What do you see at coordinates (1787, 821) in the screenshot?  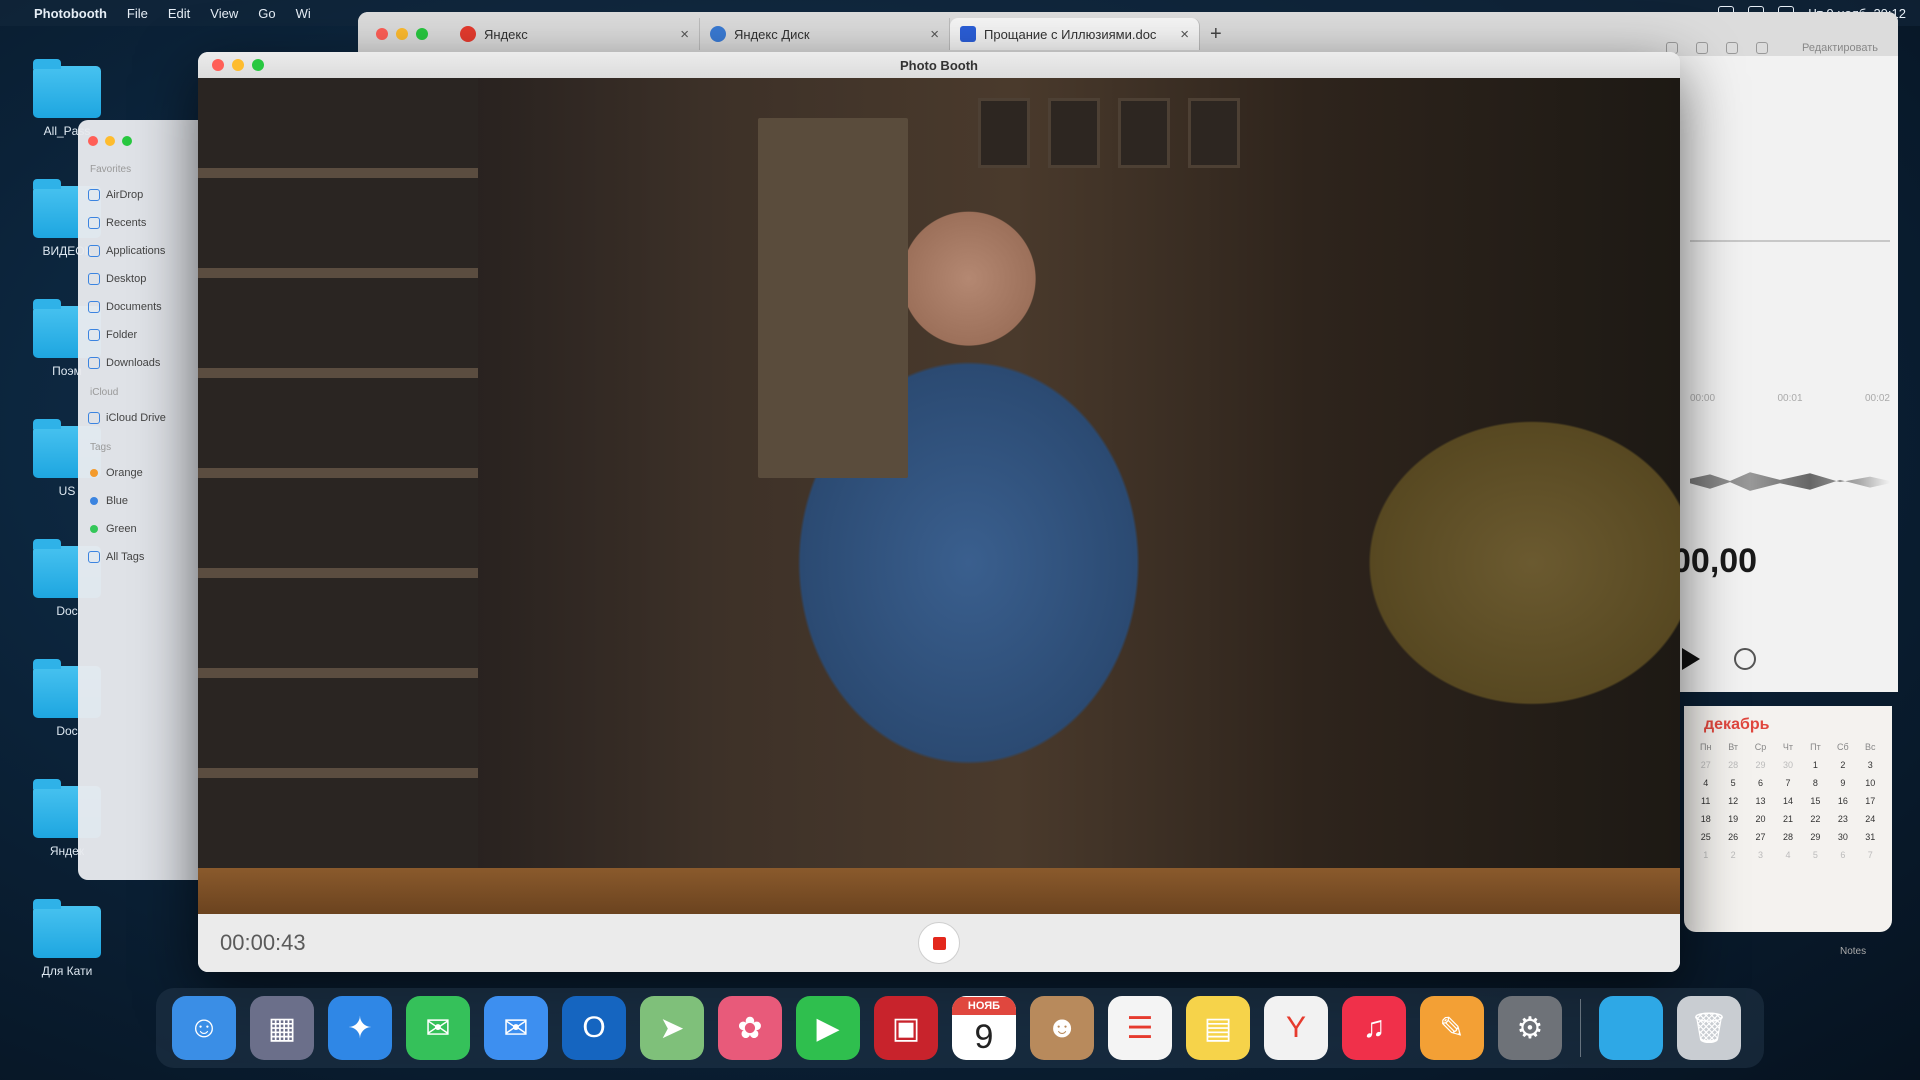 I see `calendar-day: 21` at bounding box center [1787, 821].